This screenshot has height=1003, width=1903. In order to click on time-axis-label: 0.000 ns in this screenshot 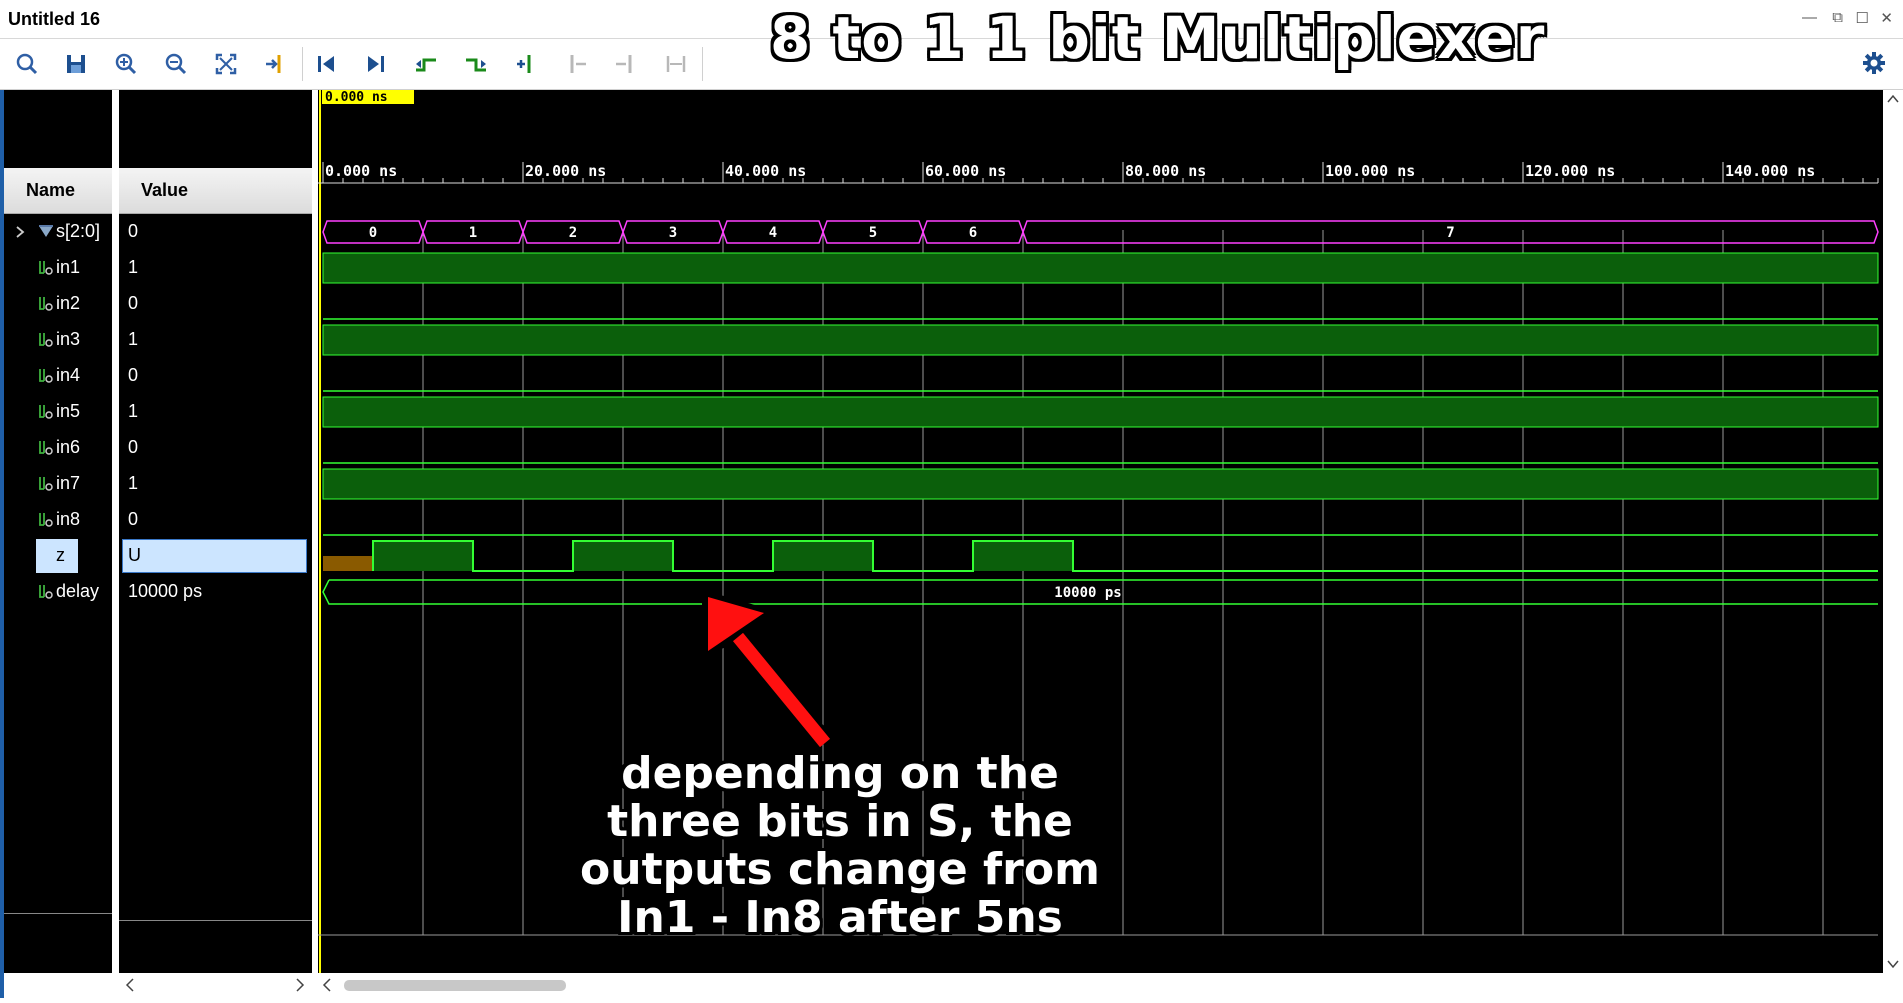, I will do `click(361, 171)`.